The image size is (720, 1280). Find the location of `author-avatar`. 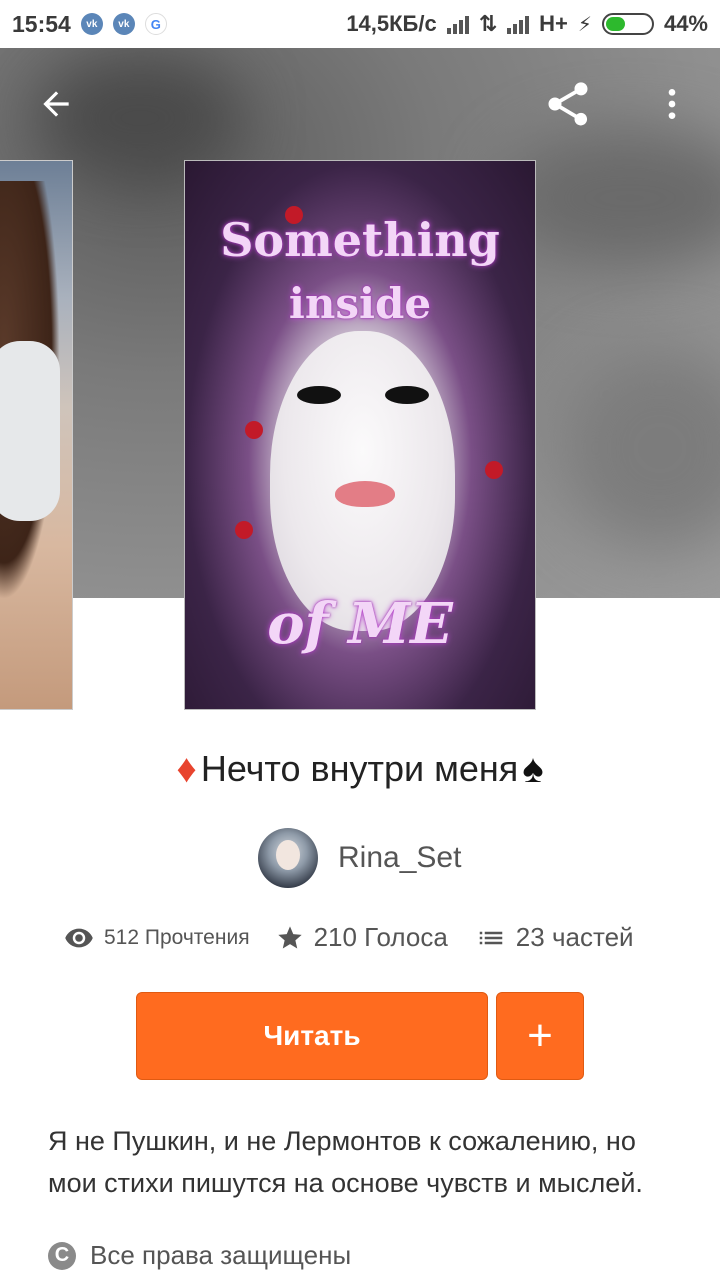

author-avatar is located at coordinates (288, 858).